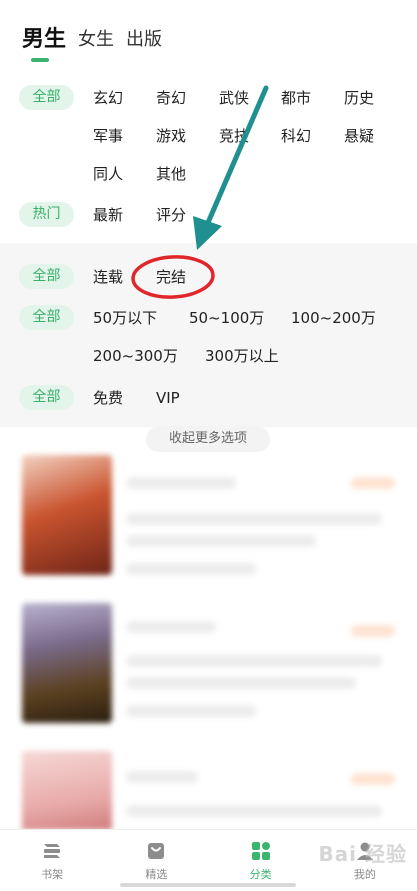  I want to click on word-count-all-chip: 全部, so click(46, 317).